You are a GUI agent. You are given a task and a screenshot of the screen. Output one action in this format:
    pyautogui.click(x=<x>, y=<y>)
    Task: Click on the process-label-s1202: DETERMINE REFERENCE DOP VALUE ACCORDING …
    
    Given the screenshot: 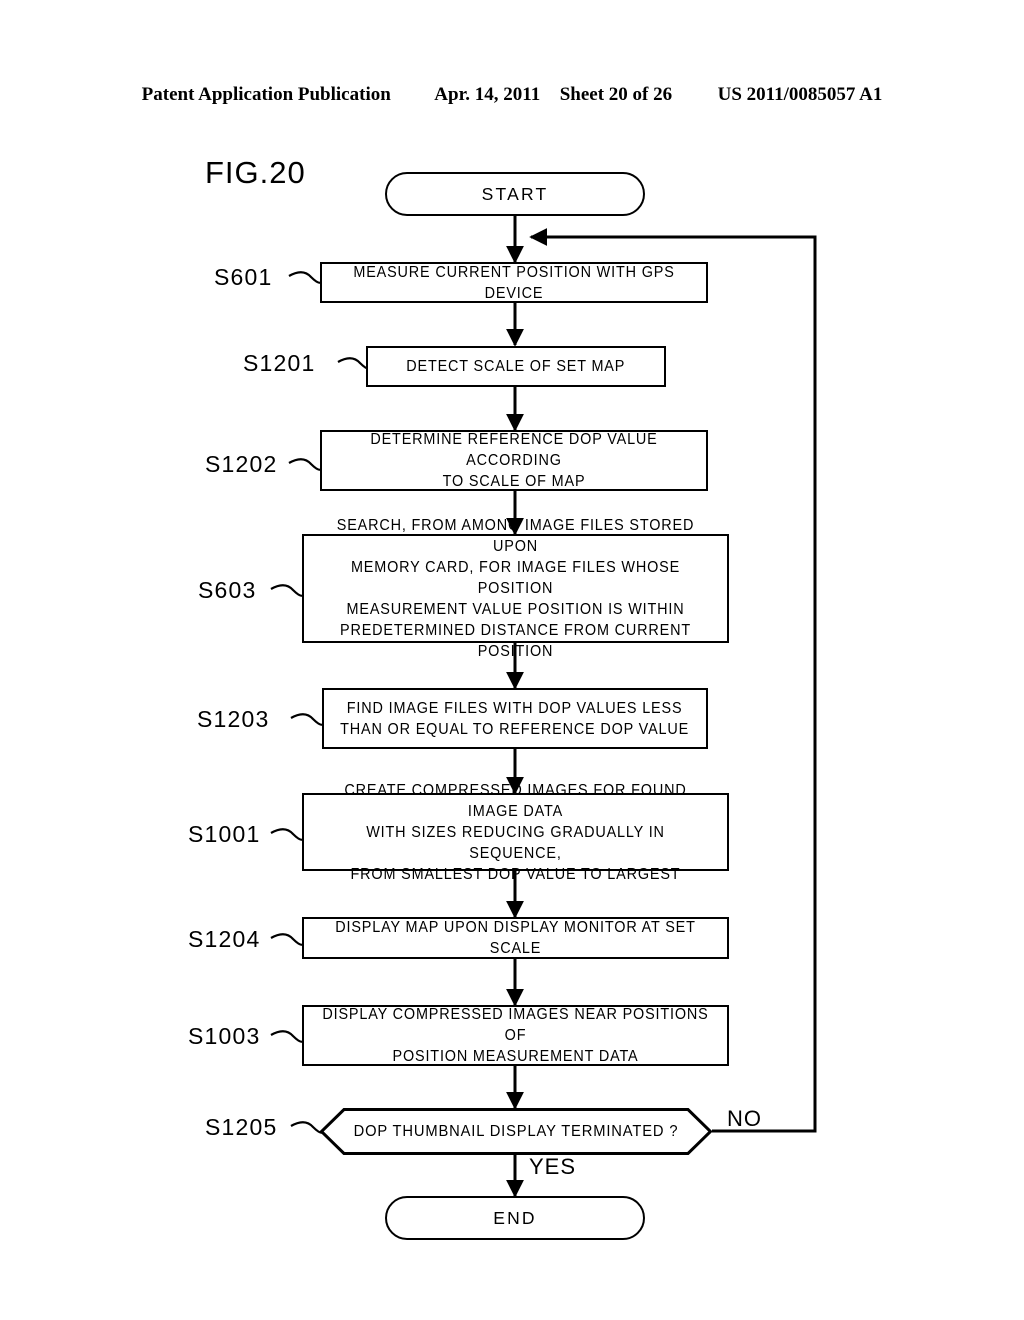 What is the action you would take?
    pyautogui.click(x=514, y=460)
    